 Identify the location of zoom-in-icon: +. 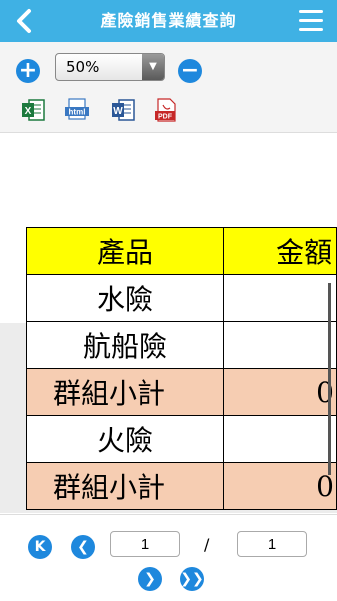
(28, 71).